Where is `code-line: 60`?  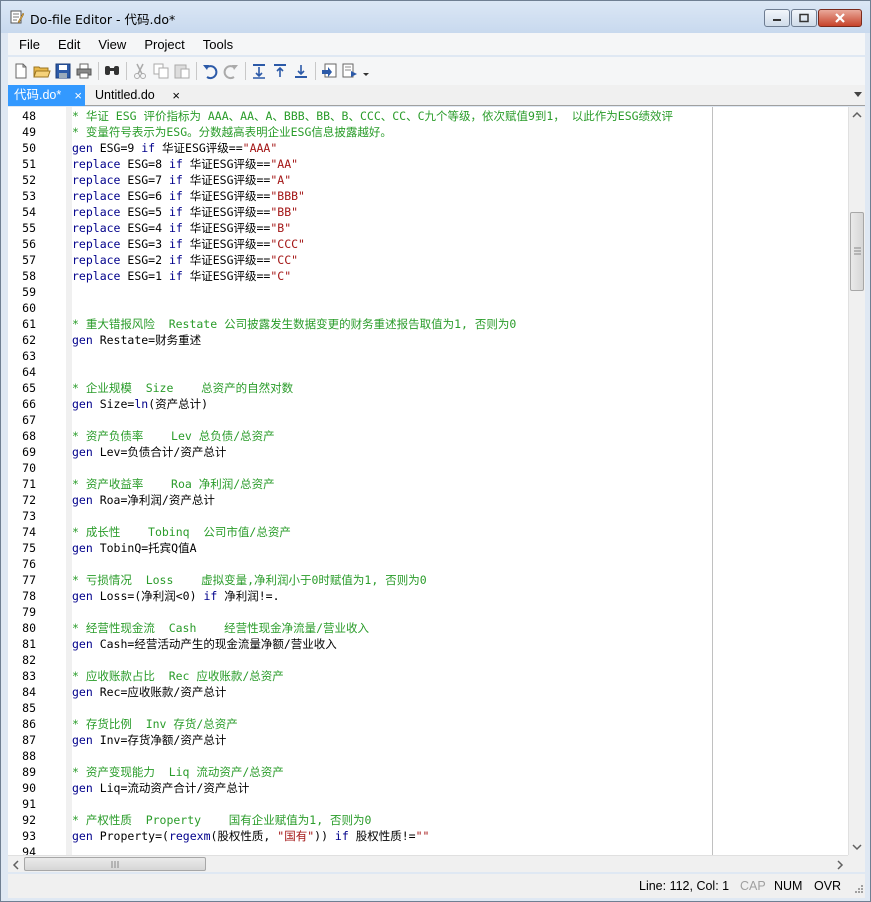 code-line: 60 is located at coordinates (428, 308).